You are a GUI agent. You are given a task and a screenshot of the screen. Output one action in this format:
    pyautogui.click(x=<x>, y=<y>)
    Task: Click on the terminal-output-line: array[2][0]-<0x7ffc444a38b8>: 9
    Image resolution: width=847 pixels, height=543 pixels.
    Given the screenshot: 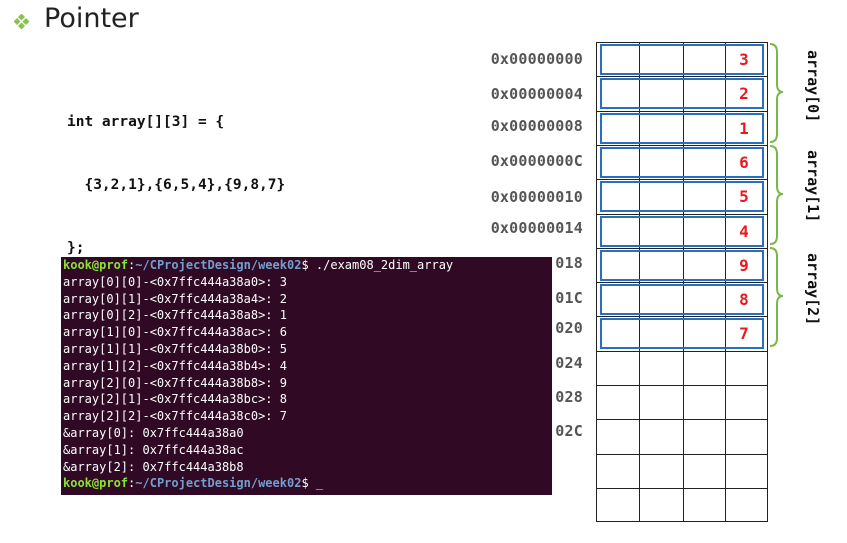 What is the action you would take?
    pyautogui.click(x=175, y=382)
    